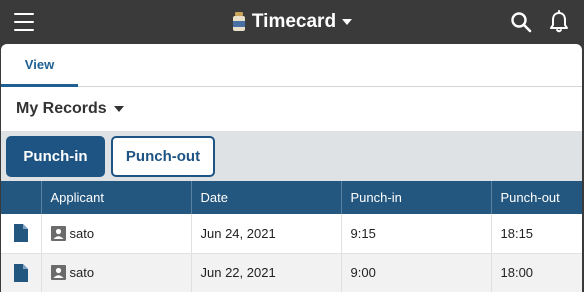 This screenshot has height=292, width=584. Describe the element at coordinates (536, 272) in the screenshot. I see `punch-out-cell: 18:00` at that location.